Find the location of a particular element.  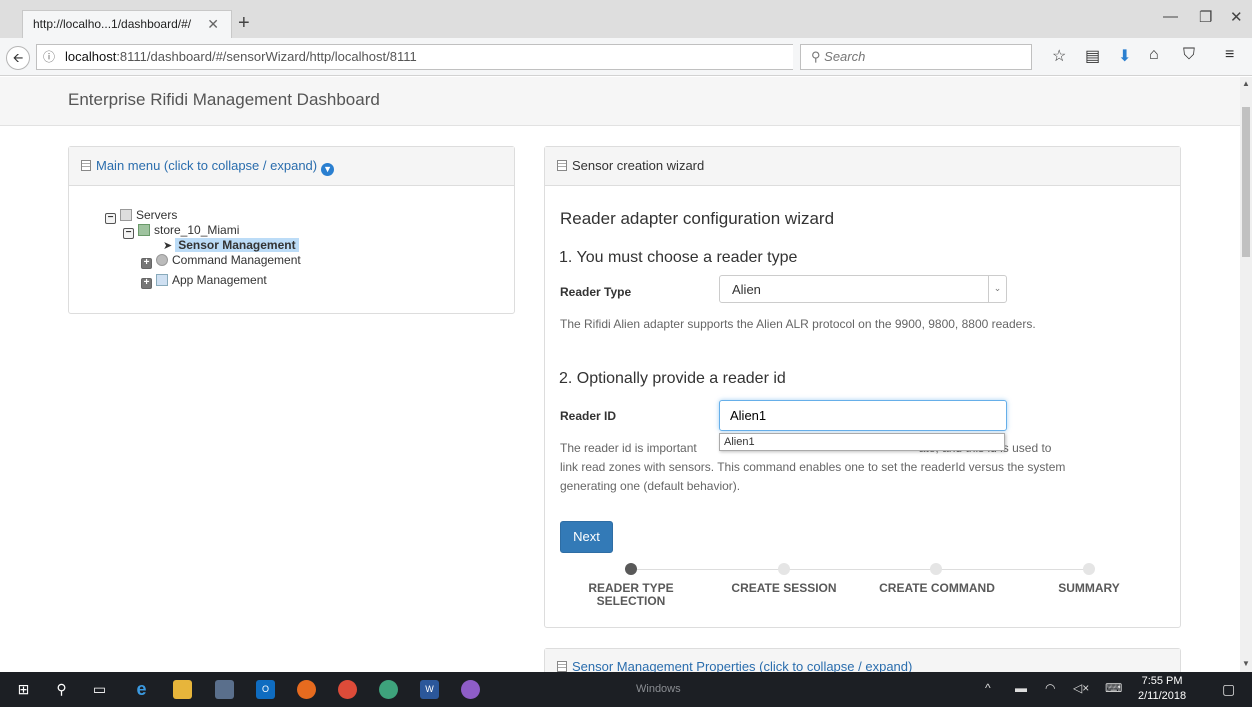

restore-button: ❐ is located at coordinates (1205, 17).